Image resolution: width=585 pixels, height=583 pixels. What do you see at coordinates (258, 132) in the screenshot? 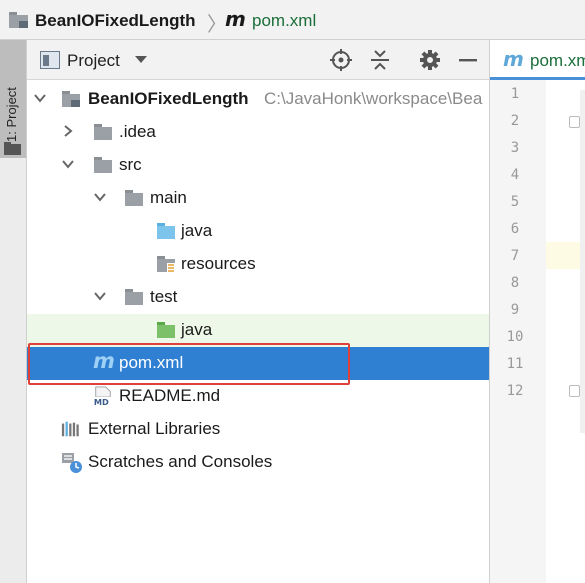
I see `tree-row-idea: .idea` at bounding box center [258, 132].